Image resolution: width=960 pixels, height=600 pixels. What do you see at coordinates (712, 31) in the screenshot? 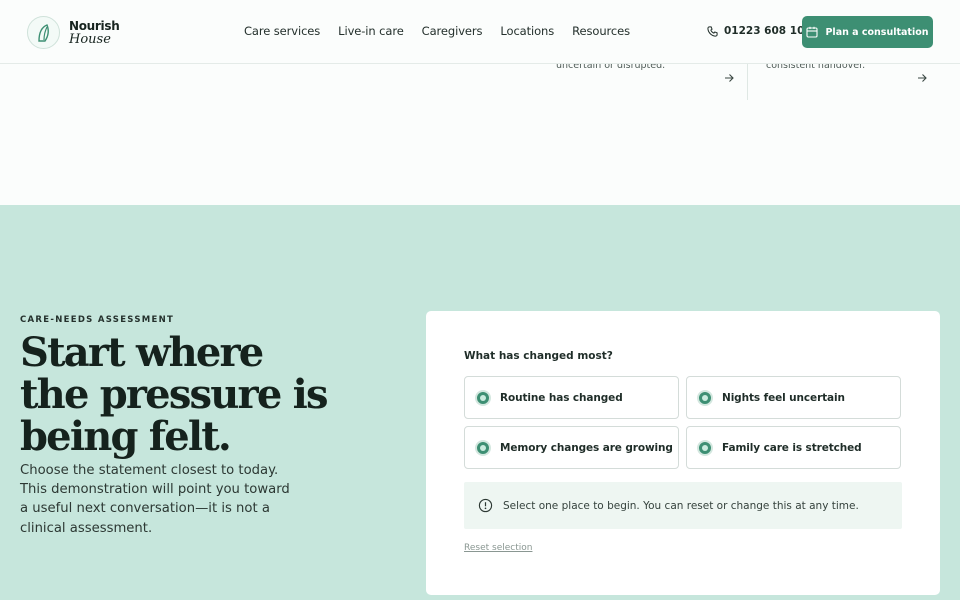
I see `phone-icon` at bounding box center [712, 31].